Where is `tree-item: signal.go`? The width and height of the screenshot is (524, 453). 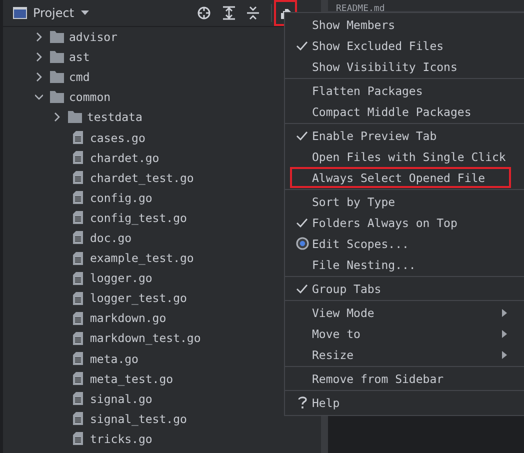
tree-item: signal.go is located at coordinates (121, 399).